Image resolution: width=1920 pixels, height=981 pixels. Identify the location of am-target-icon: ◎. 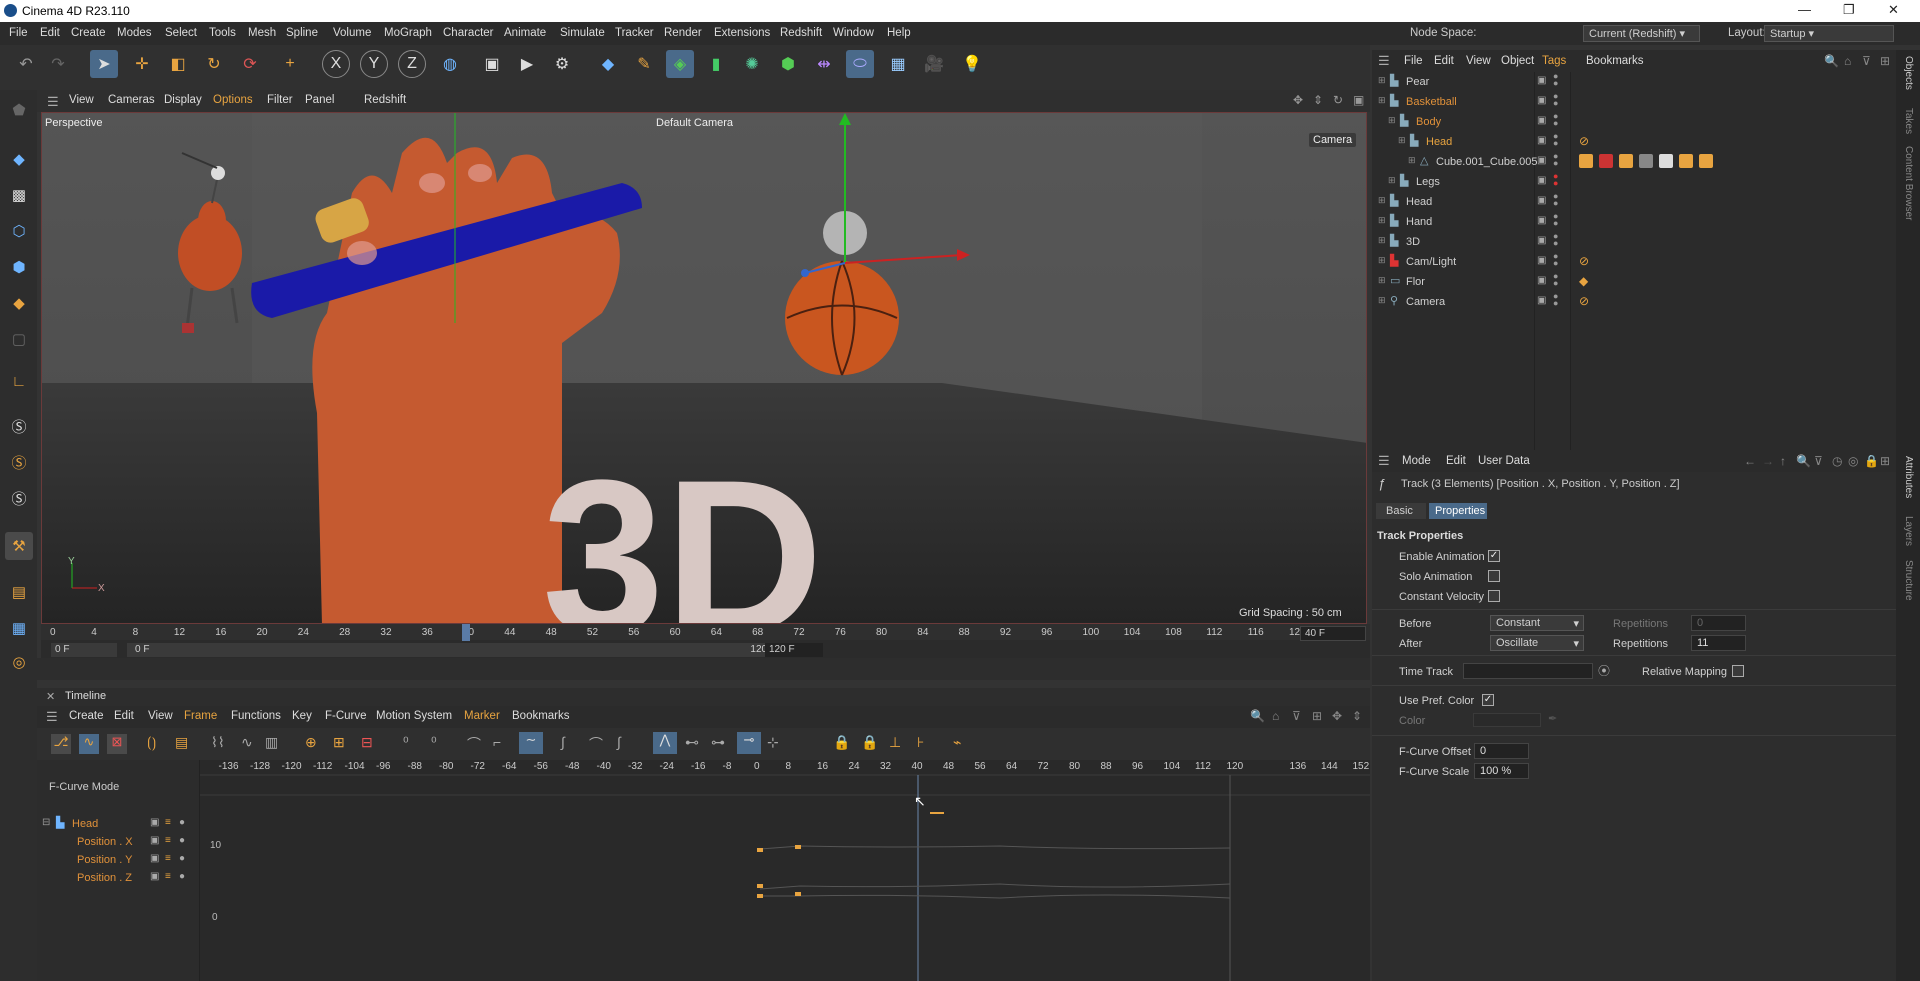
(1853, 461).